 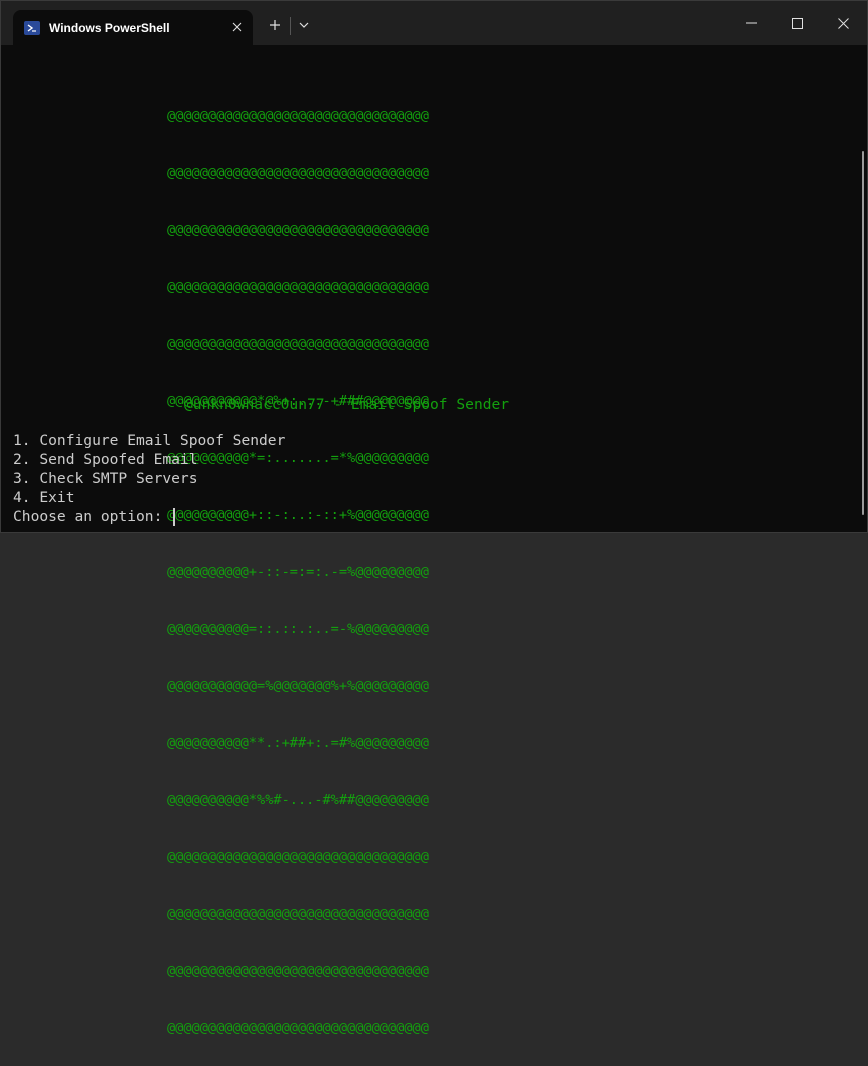 I want to click on tab-windows-powershell: Windows PowerShell, so click(x=133, y=27).